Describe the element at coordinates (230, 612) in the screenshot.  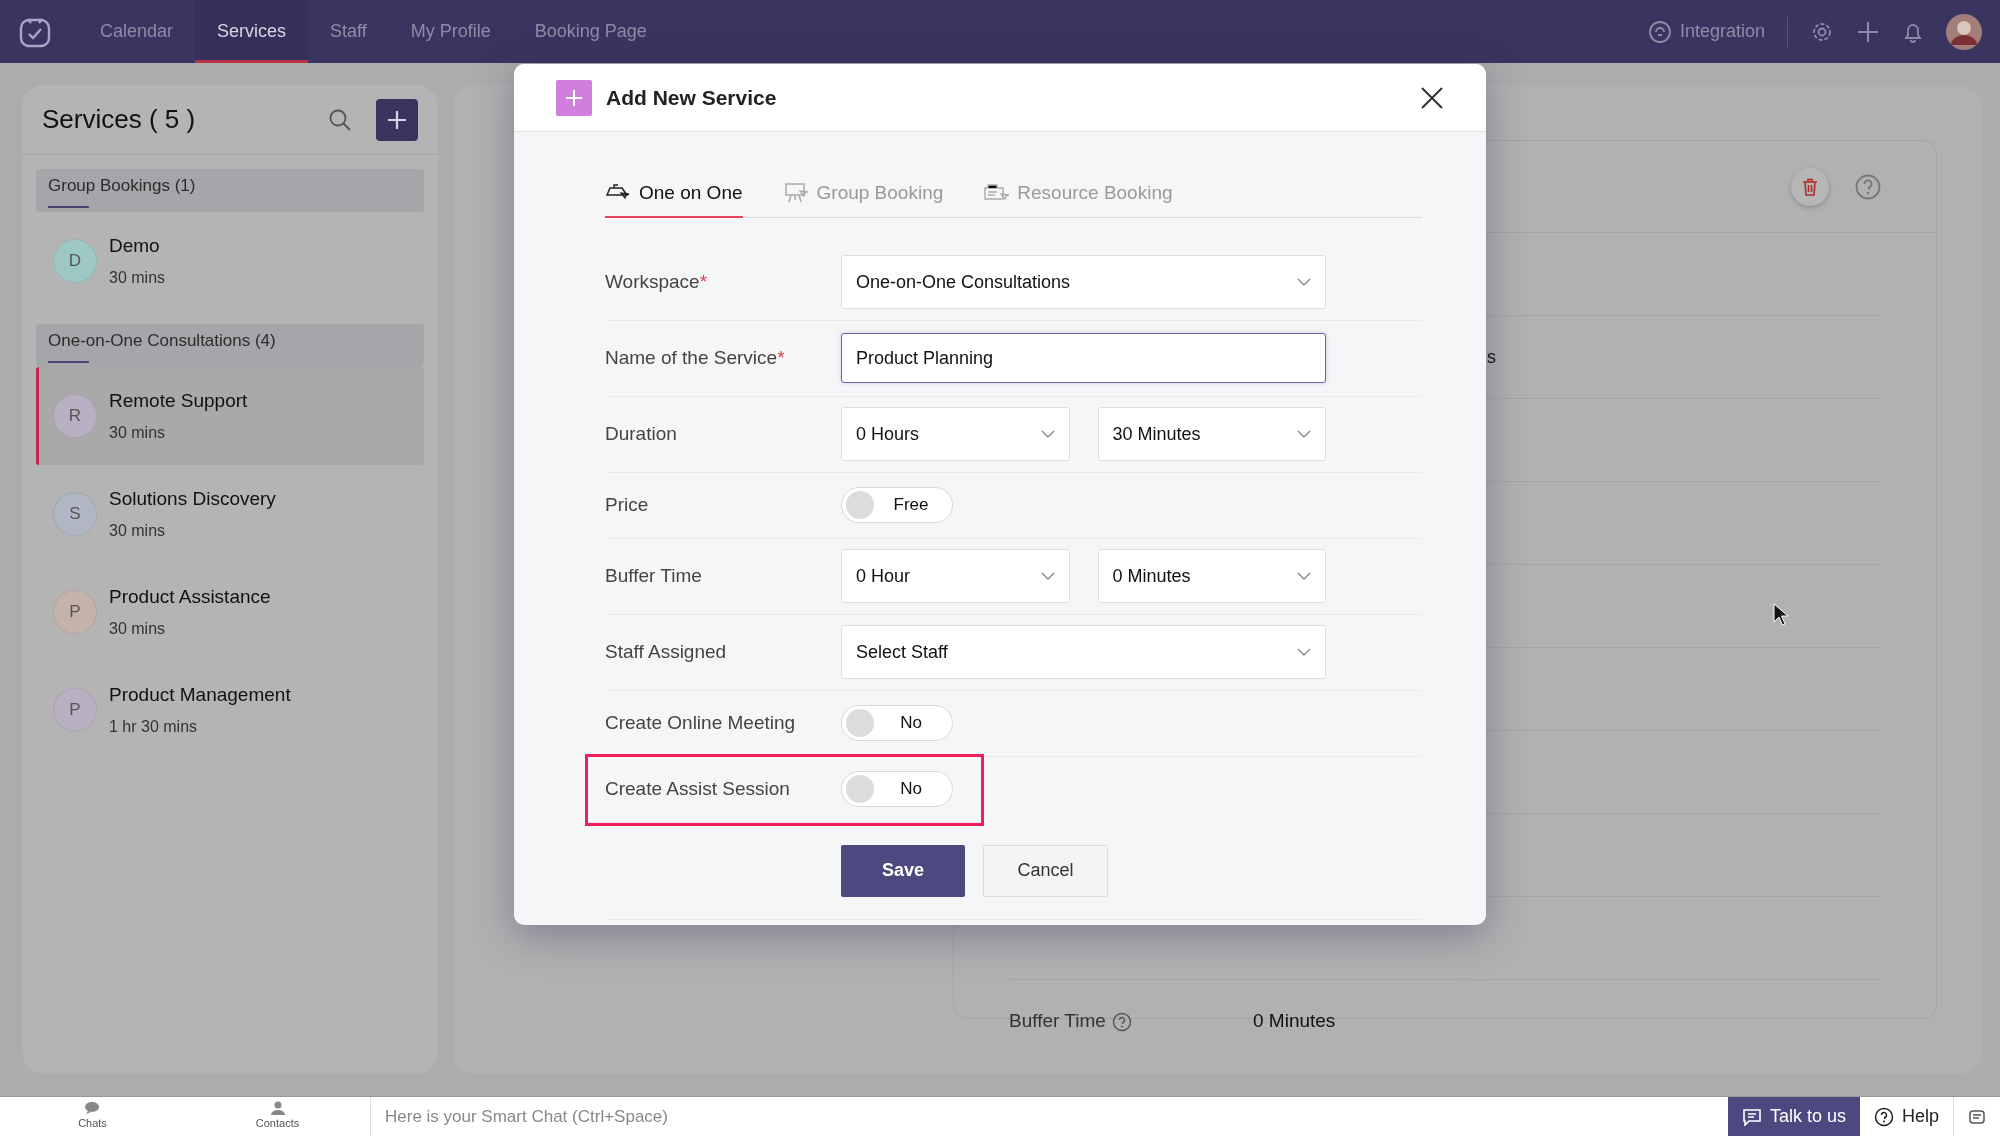
I see `service-item: P Product Assistance 30 mins` at that location.